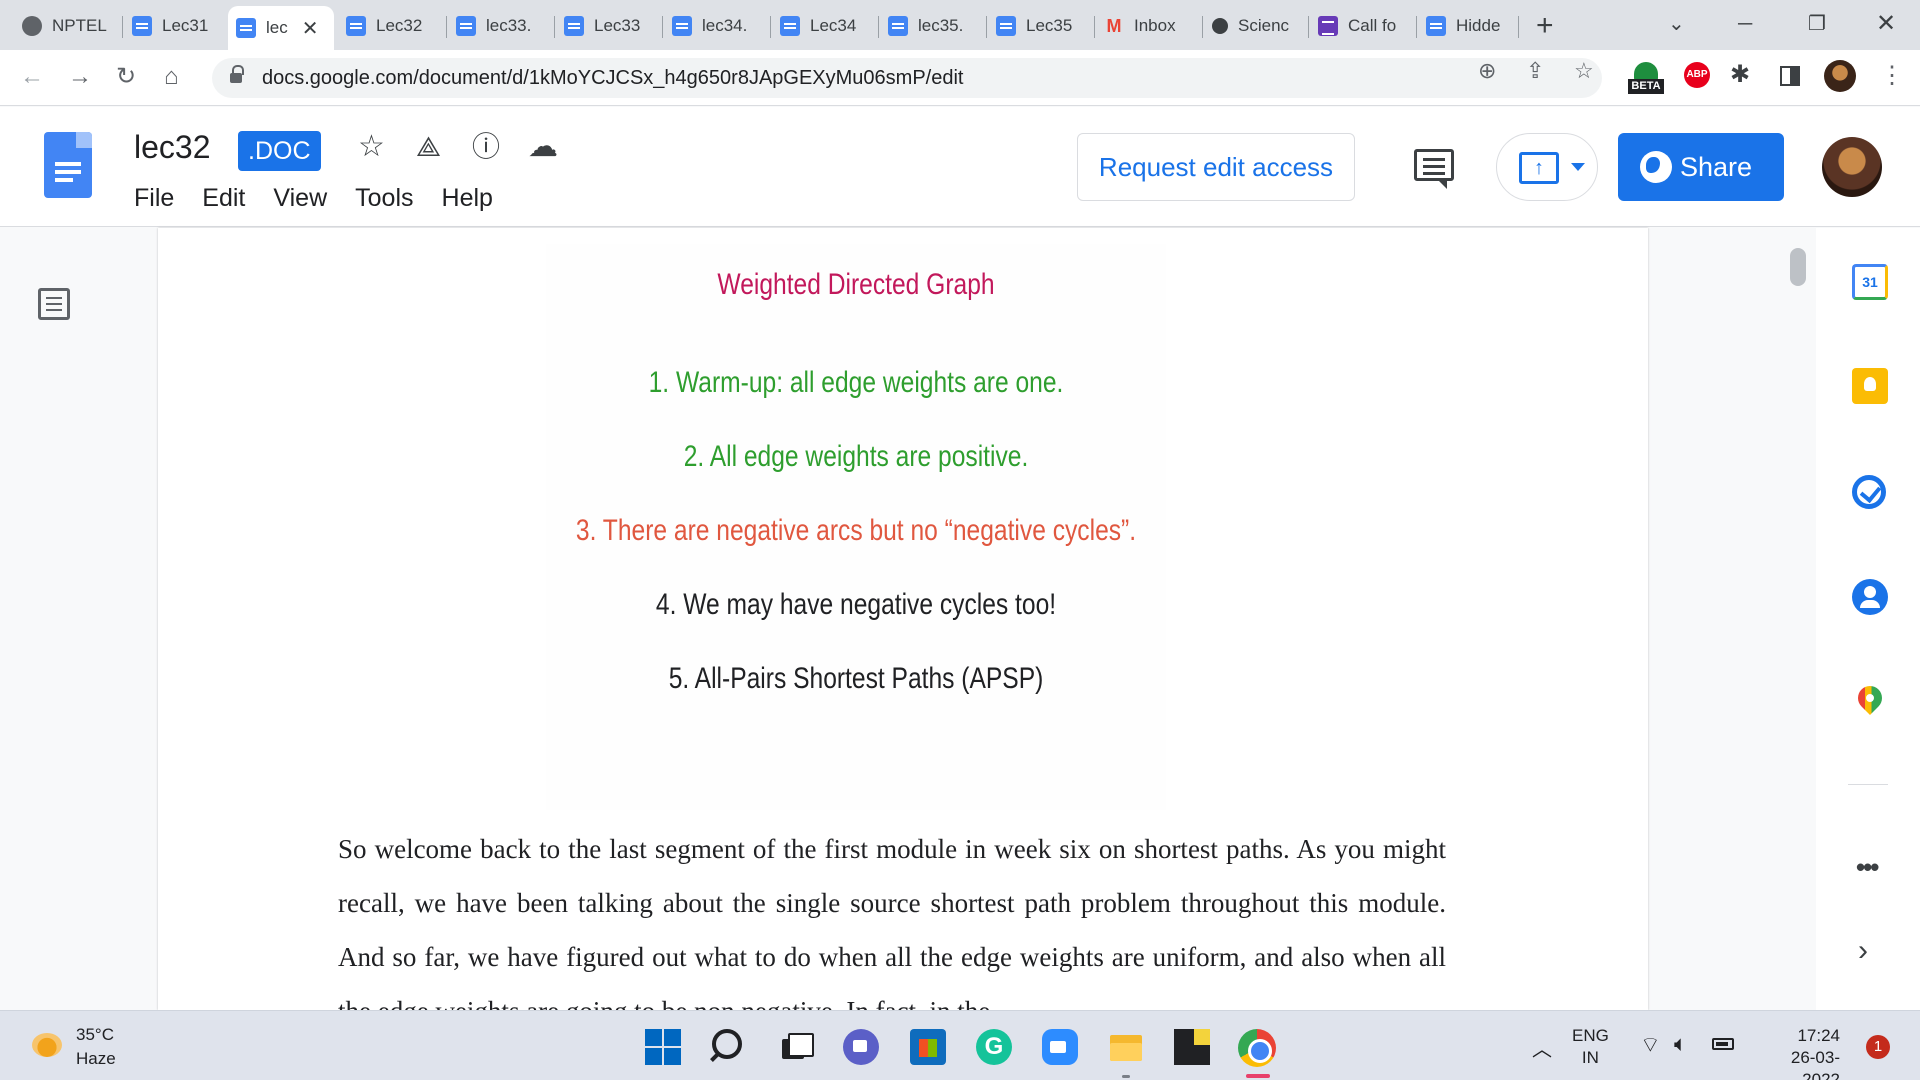 Image resolution: width=1920 pixels, height=1080 pixels. Describe the element at coordinates (1094, 27) in the screenshot. I see `tab-separator` at that location.